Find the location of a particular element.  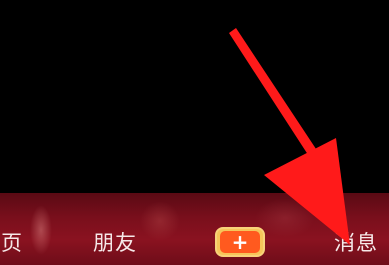

tab-messages-label: 消息 is located at coordinates (356, 243).